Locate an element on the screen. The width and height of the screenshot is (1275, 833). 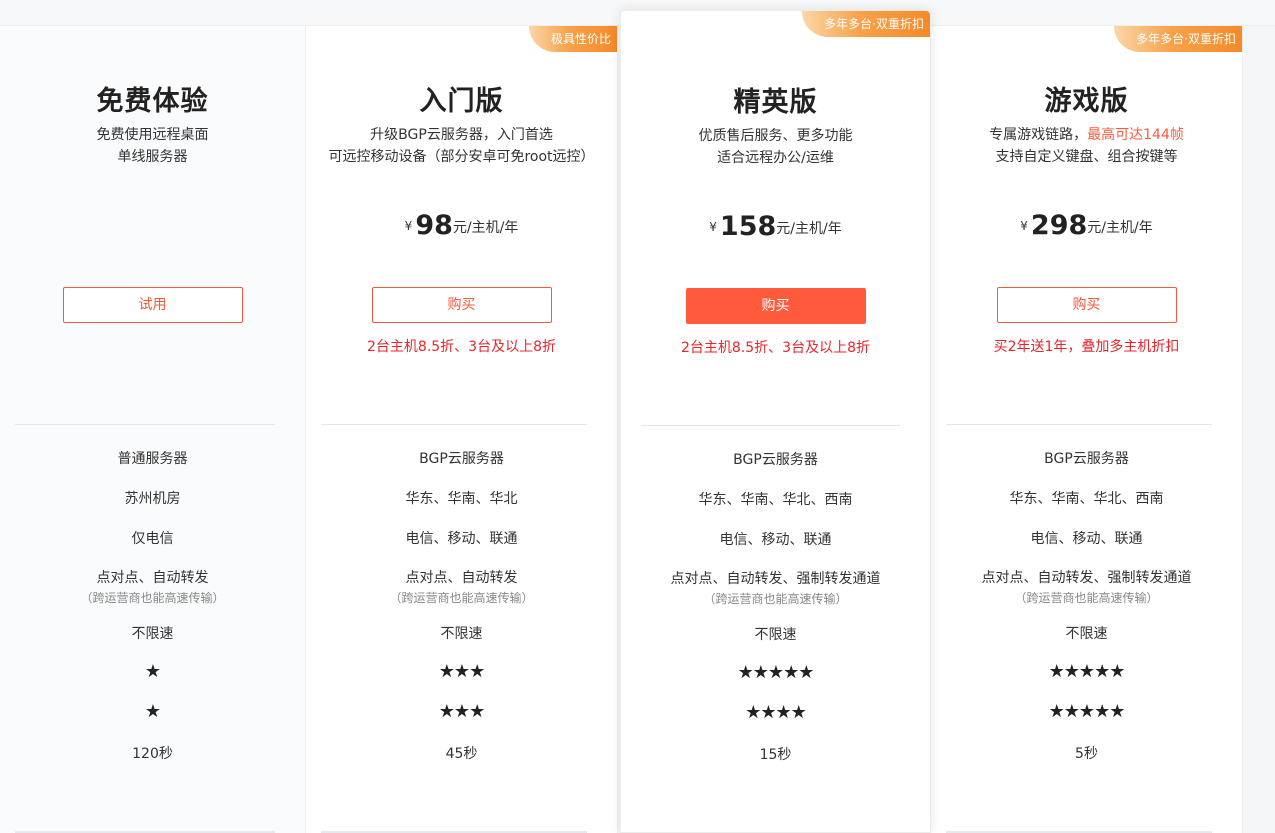
plan-price: ¥298元/主机/年 is located at coordinates (1086, 225).